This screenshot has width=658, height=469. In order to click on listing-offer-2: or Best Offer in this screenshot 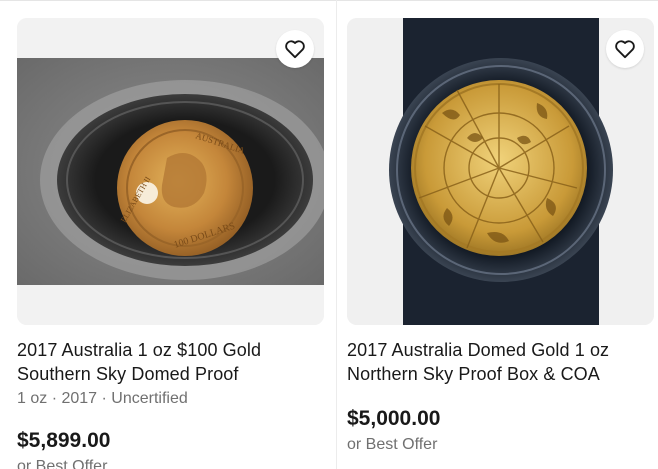, I will do `click(392, 444)`.